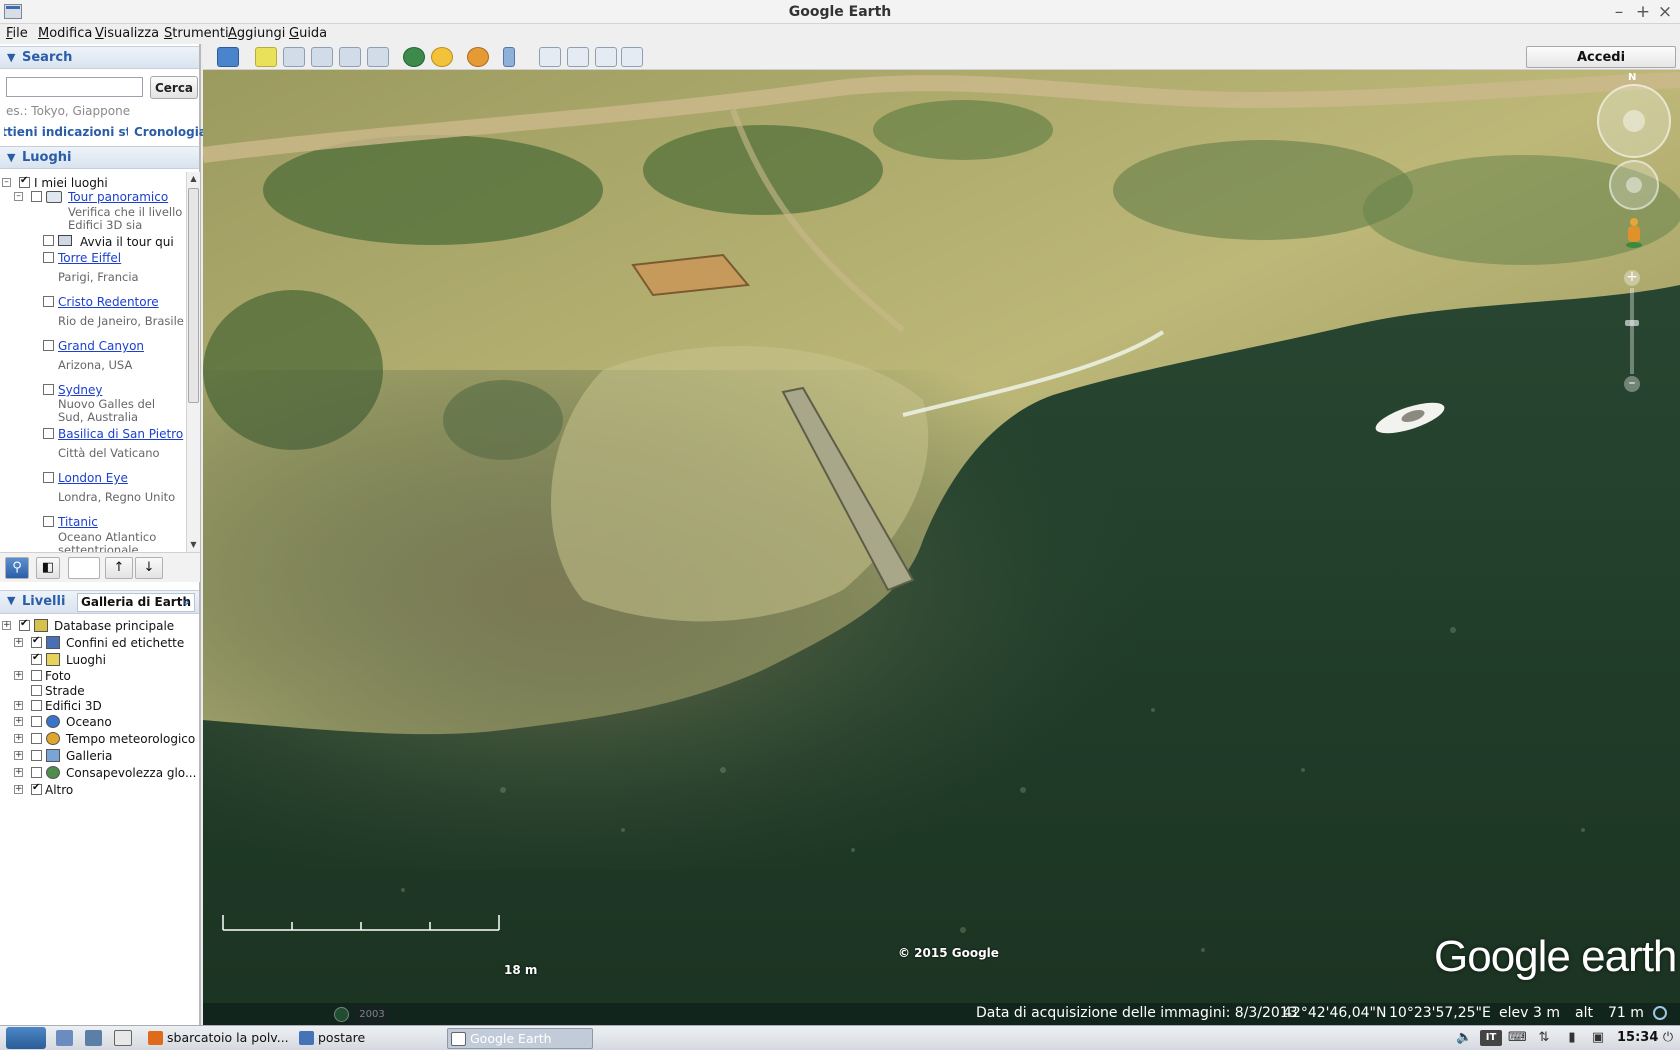  Describe the element at coordinates (632, 57) in the screenshot. I see `save-image-icon` at that location.